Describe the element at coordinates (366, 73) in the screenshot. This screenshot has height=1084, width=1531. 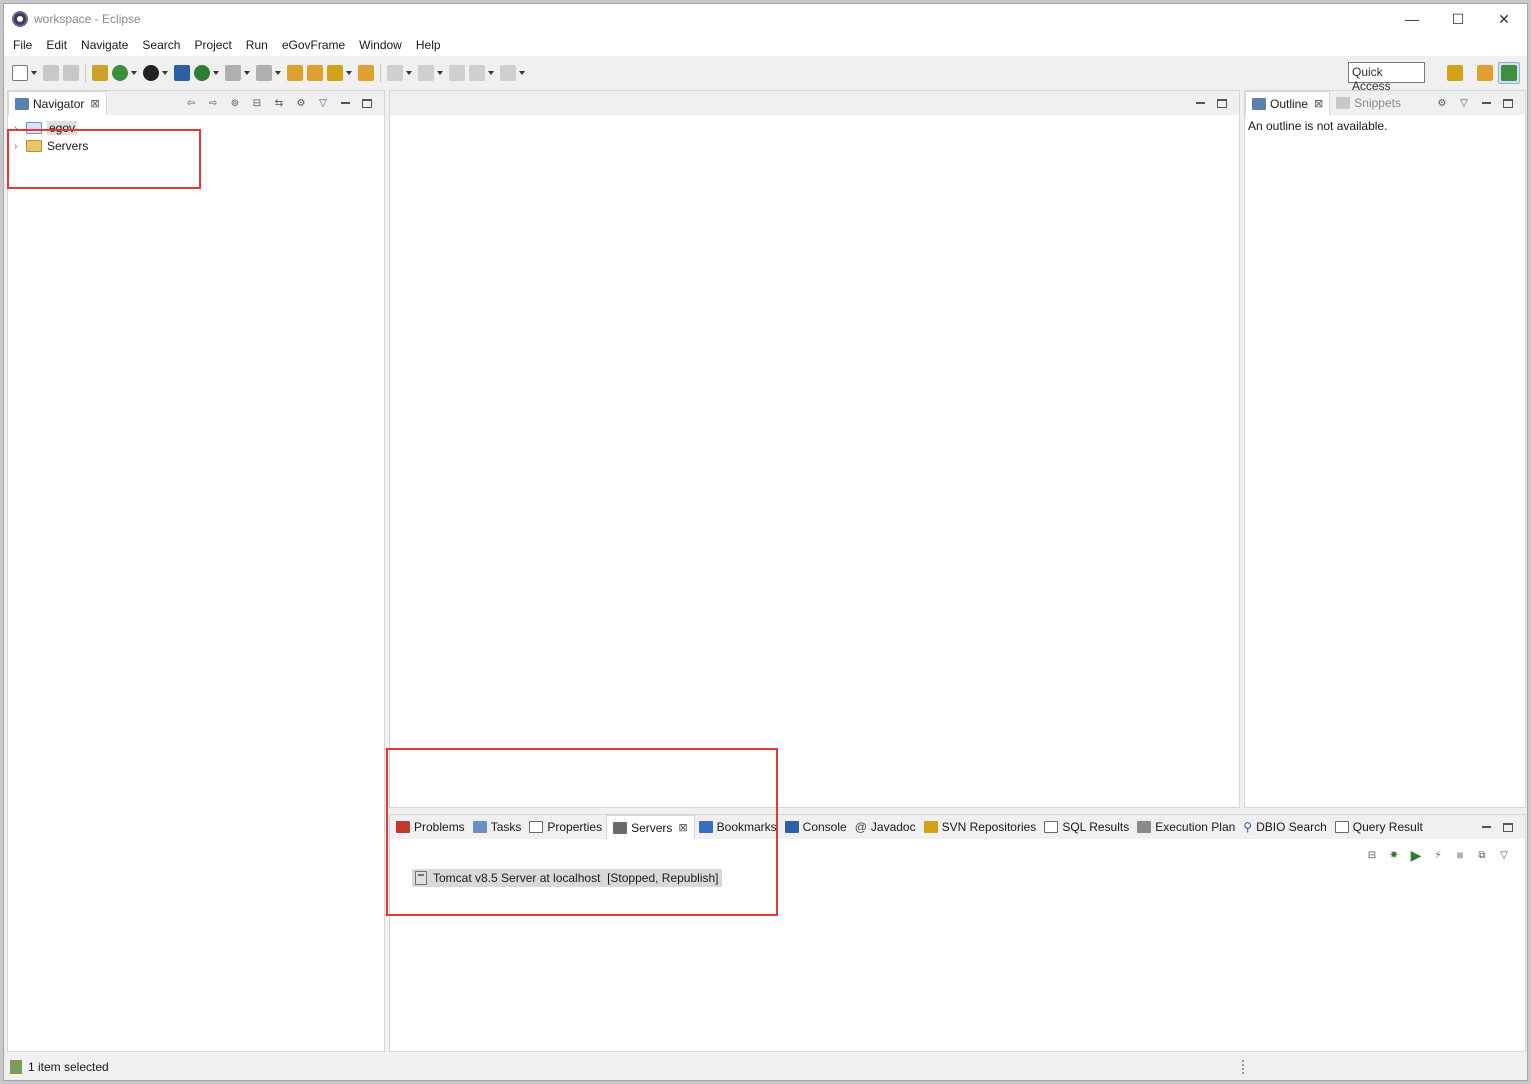
I see `search-folder-icon` at that location.